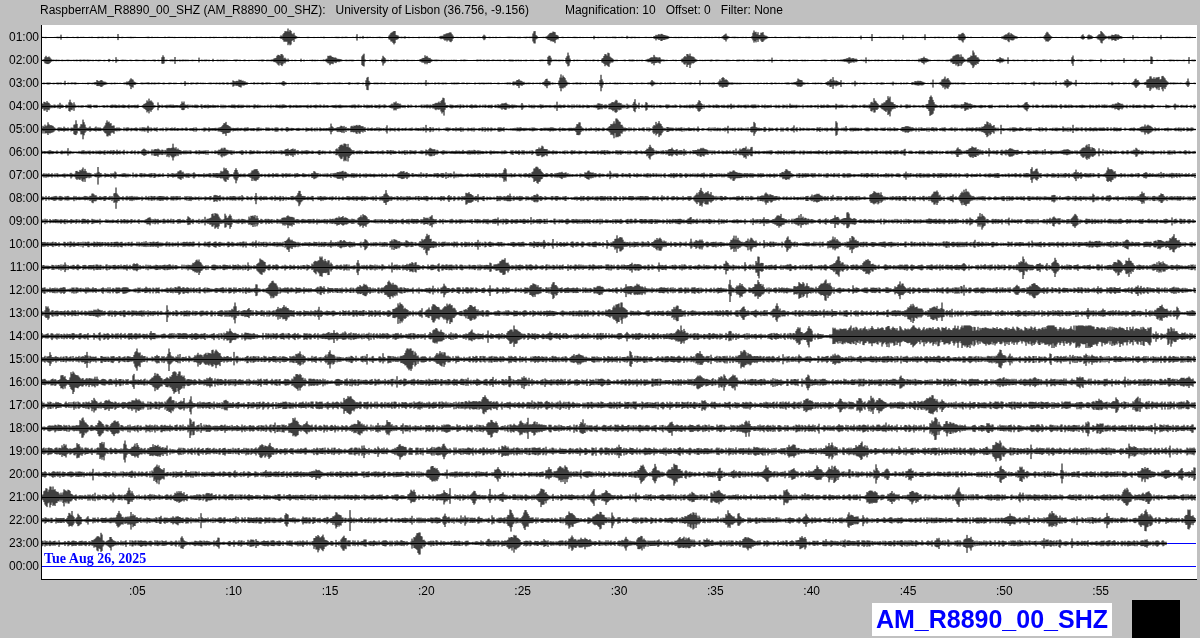 This screenshot has width=1200, height=638. Describe the element at coordinates (1156, 619) in the screenshot. I see `status-square` at that location.